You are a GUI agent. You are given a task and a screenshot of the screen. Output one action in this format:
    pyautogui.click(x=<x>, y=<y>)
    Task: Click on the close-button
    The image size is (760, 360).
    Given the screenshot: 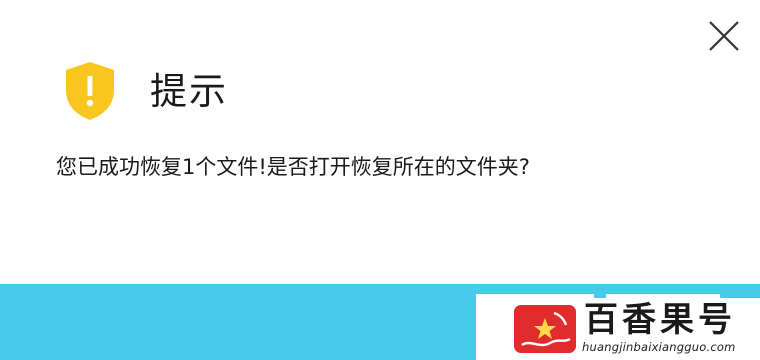 What is the action you would take?
    pyautogui.click(x=724, y=36)
    